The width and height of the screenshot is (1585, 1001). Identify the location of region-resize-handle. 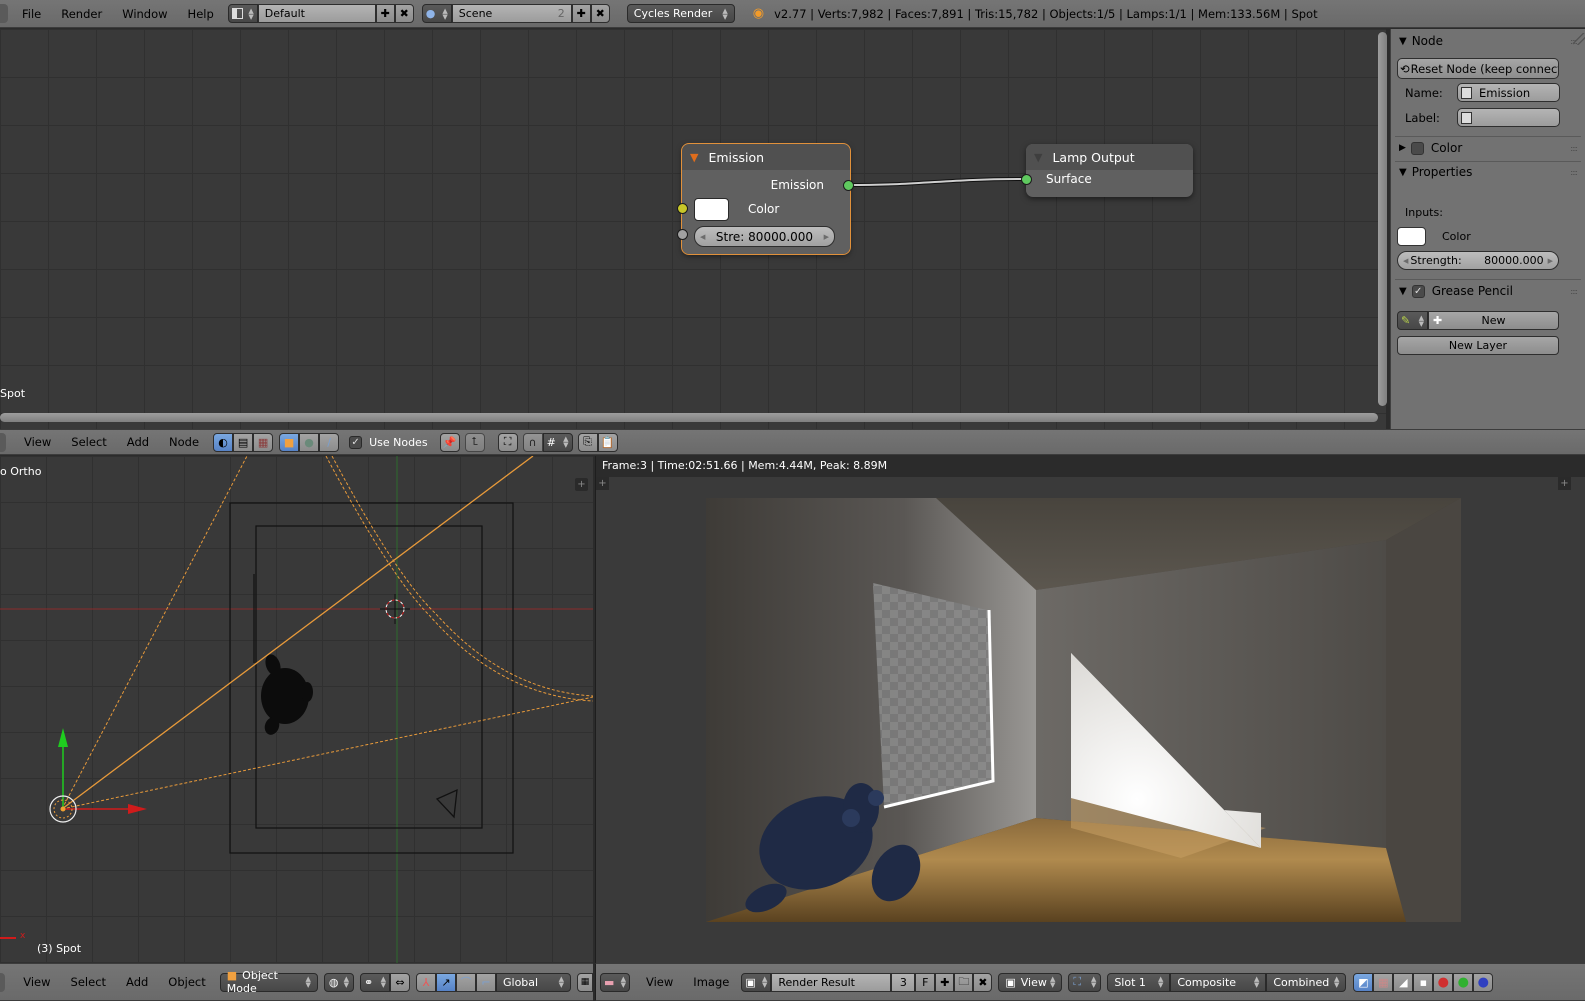
(1579, 39).